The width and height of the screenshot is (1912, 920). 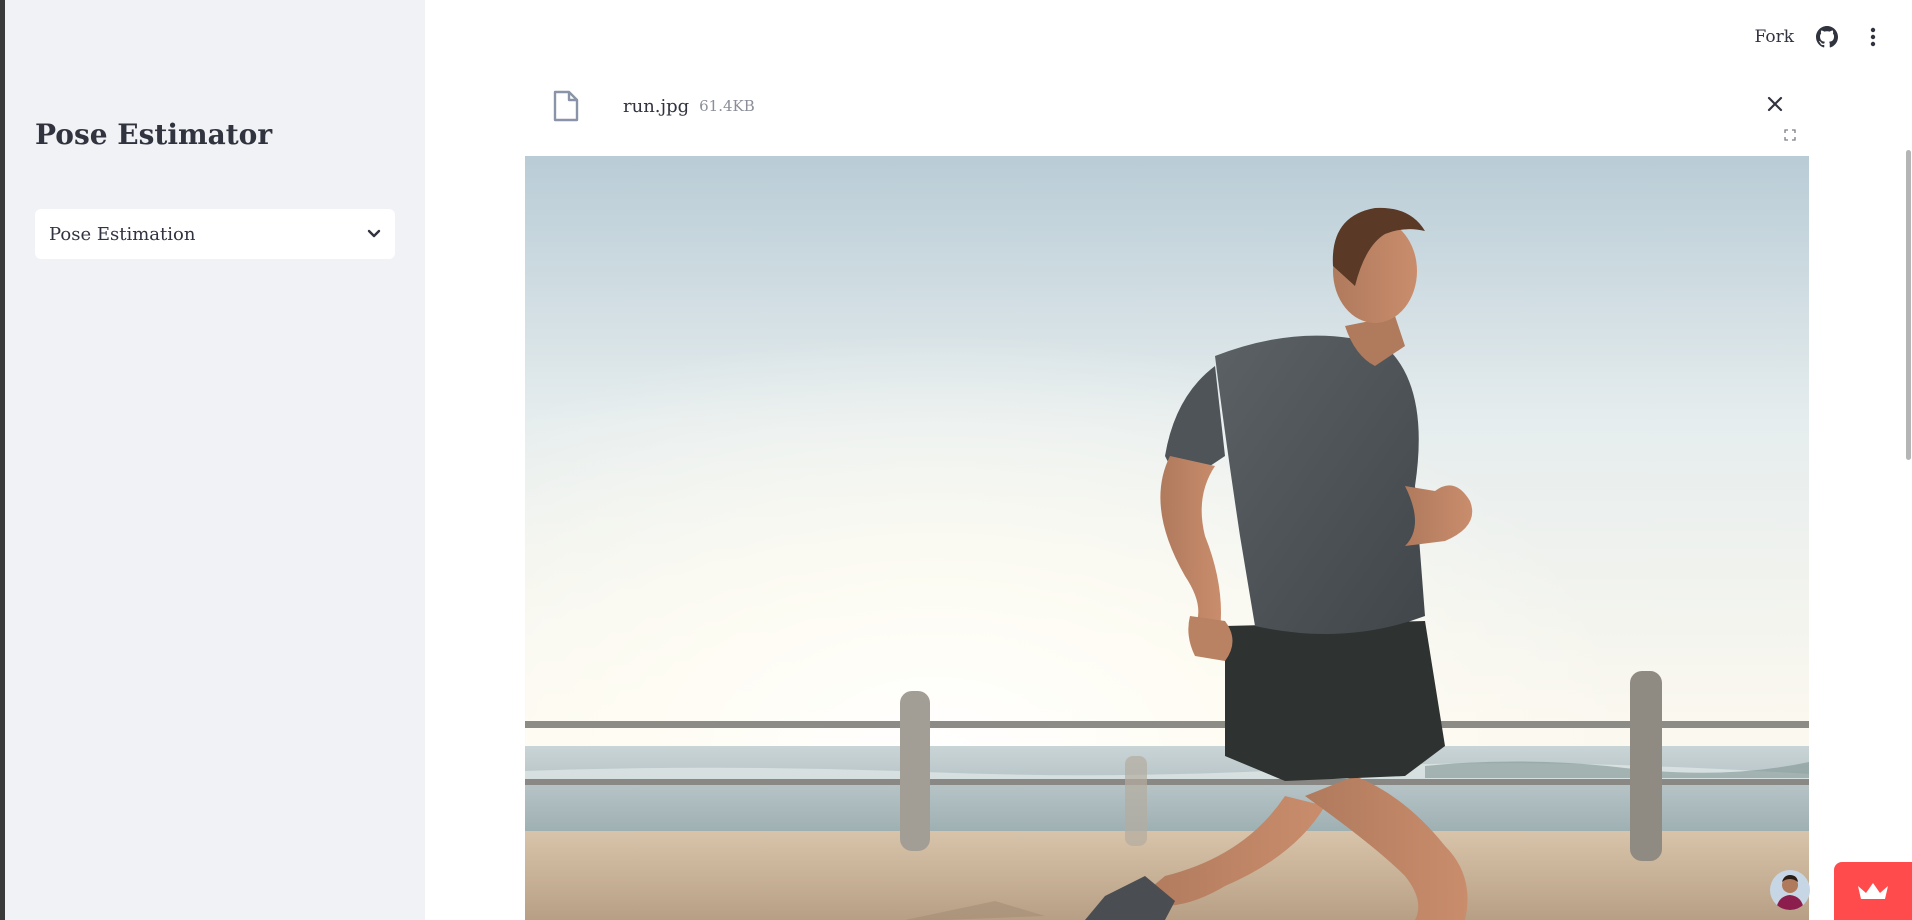 I want to click on file-size: 61.4KB, so click(x=727, y=106).